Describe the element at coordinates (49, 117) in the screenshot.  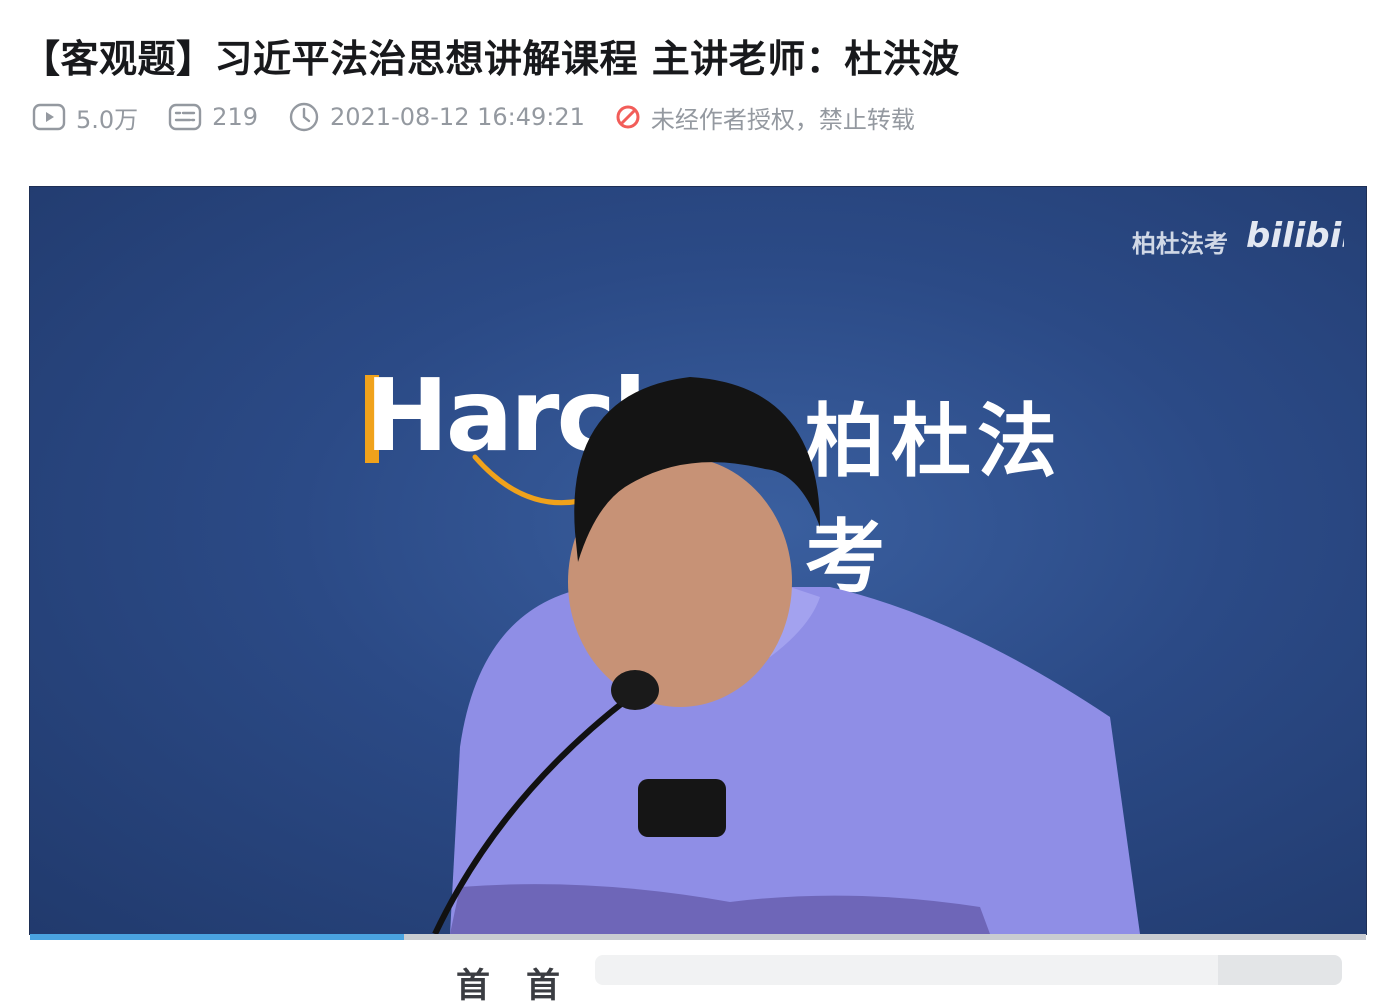
I see `play-count-icon` at that location.